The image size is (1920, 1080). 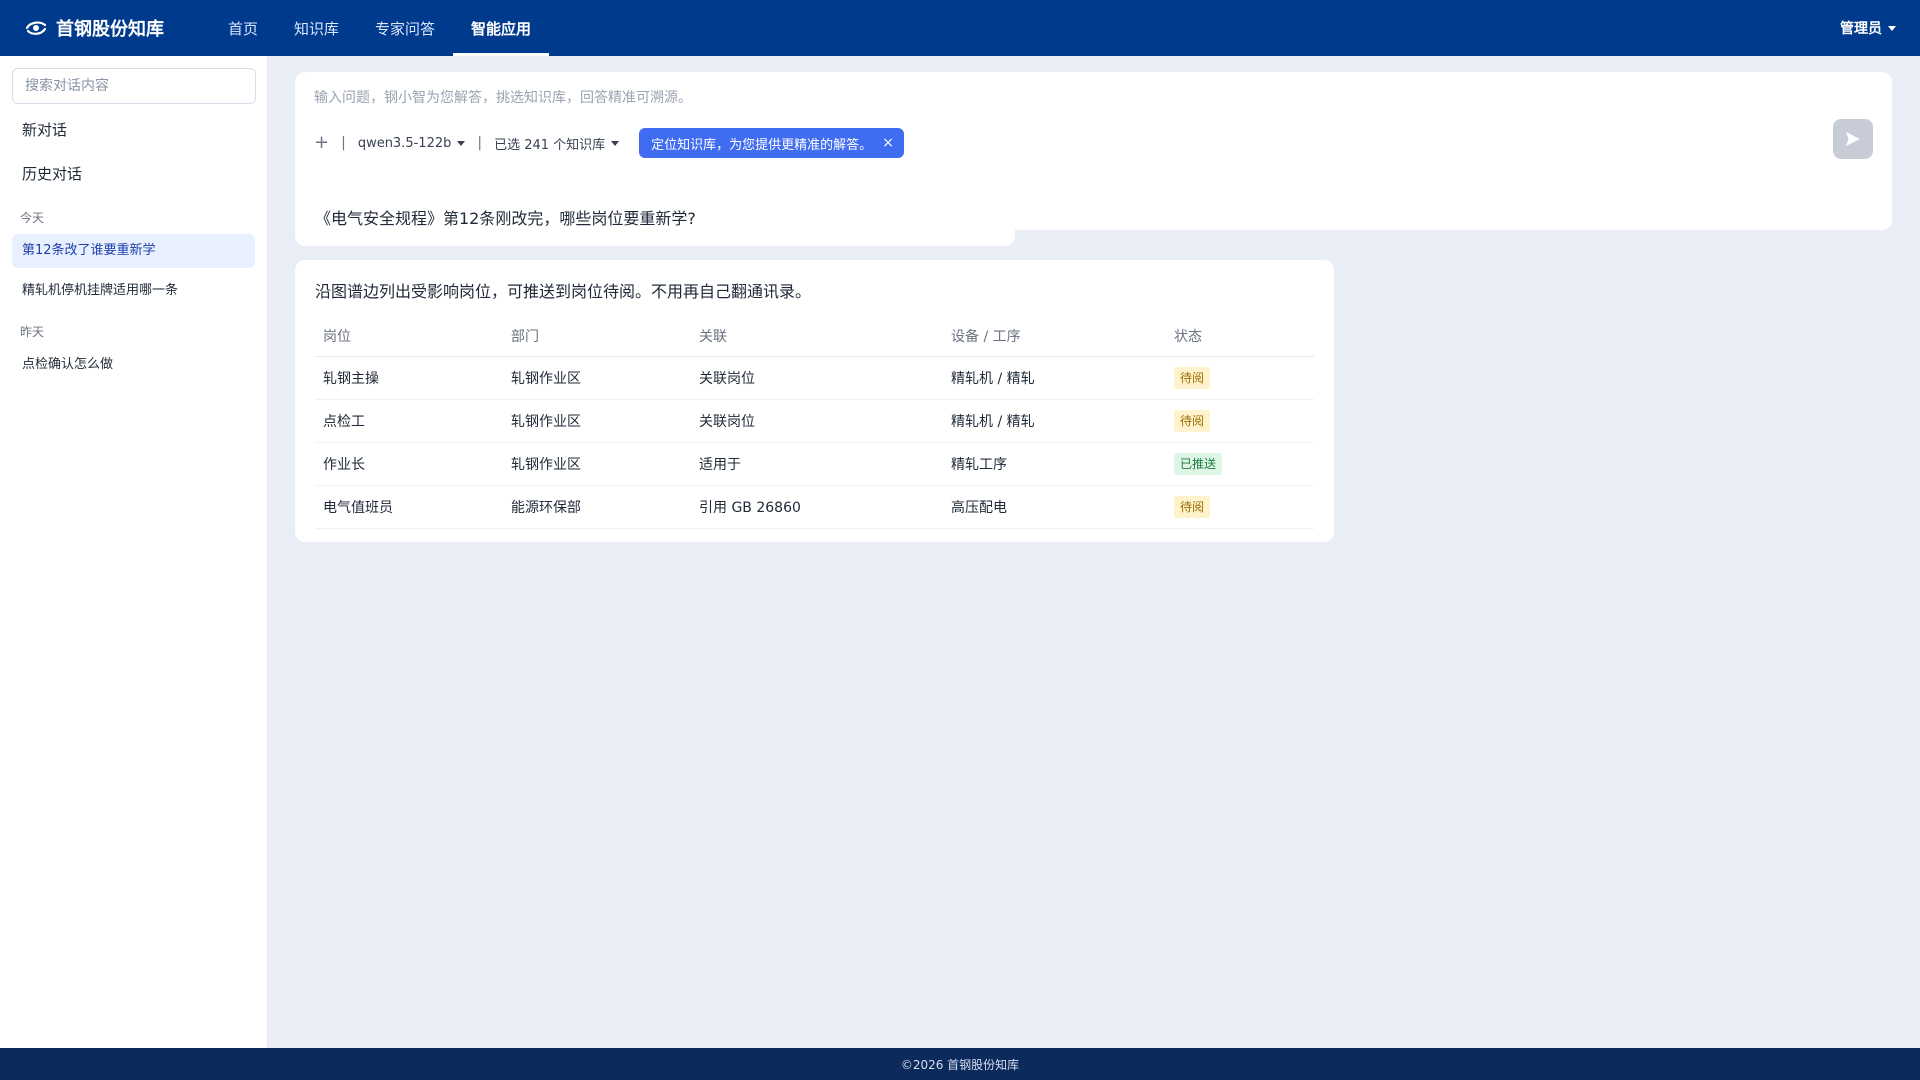 I want to click on model-selector: qwen3.5-122b, so click(x=412, y=143).